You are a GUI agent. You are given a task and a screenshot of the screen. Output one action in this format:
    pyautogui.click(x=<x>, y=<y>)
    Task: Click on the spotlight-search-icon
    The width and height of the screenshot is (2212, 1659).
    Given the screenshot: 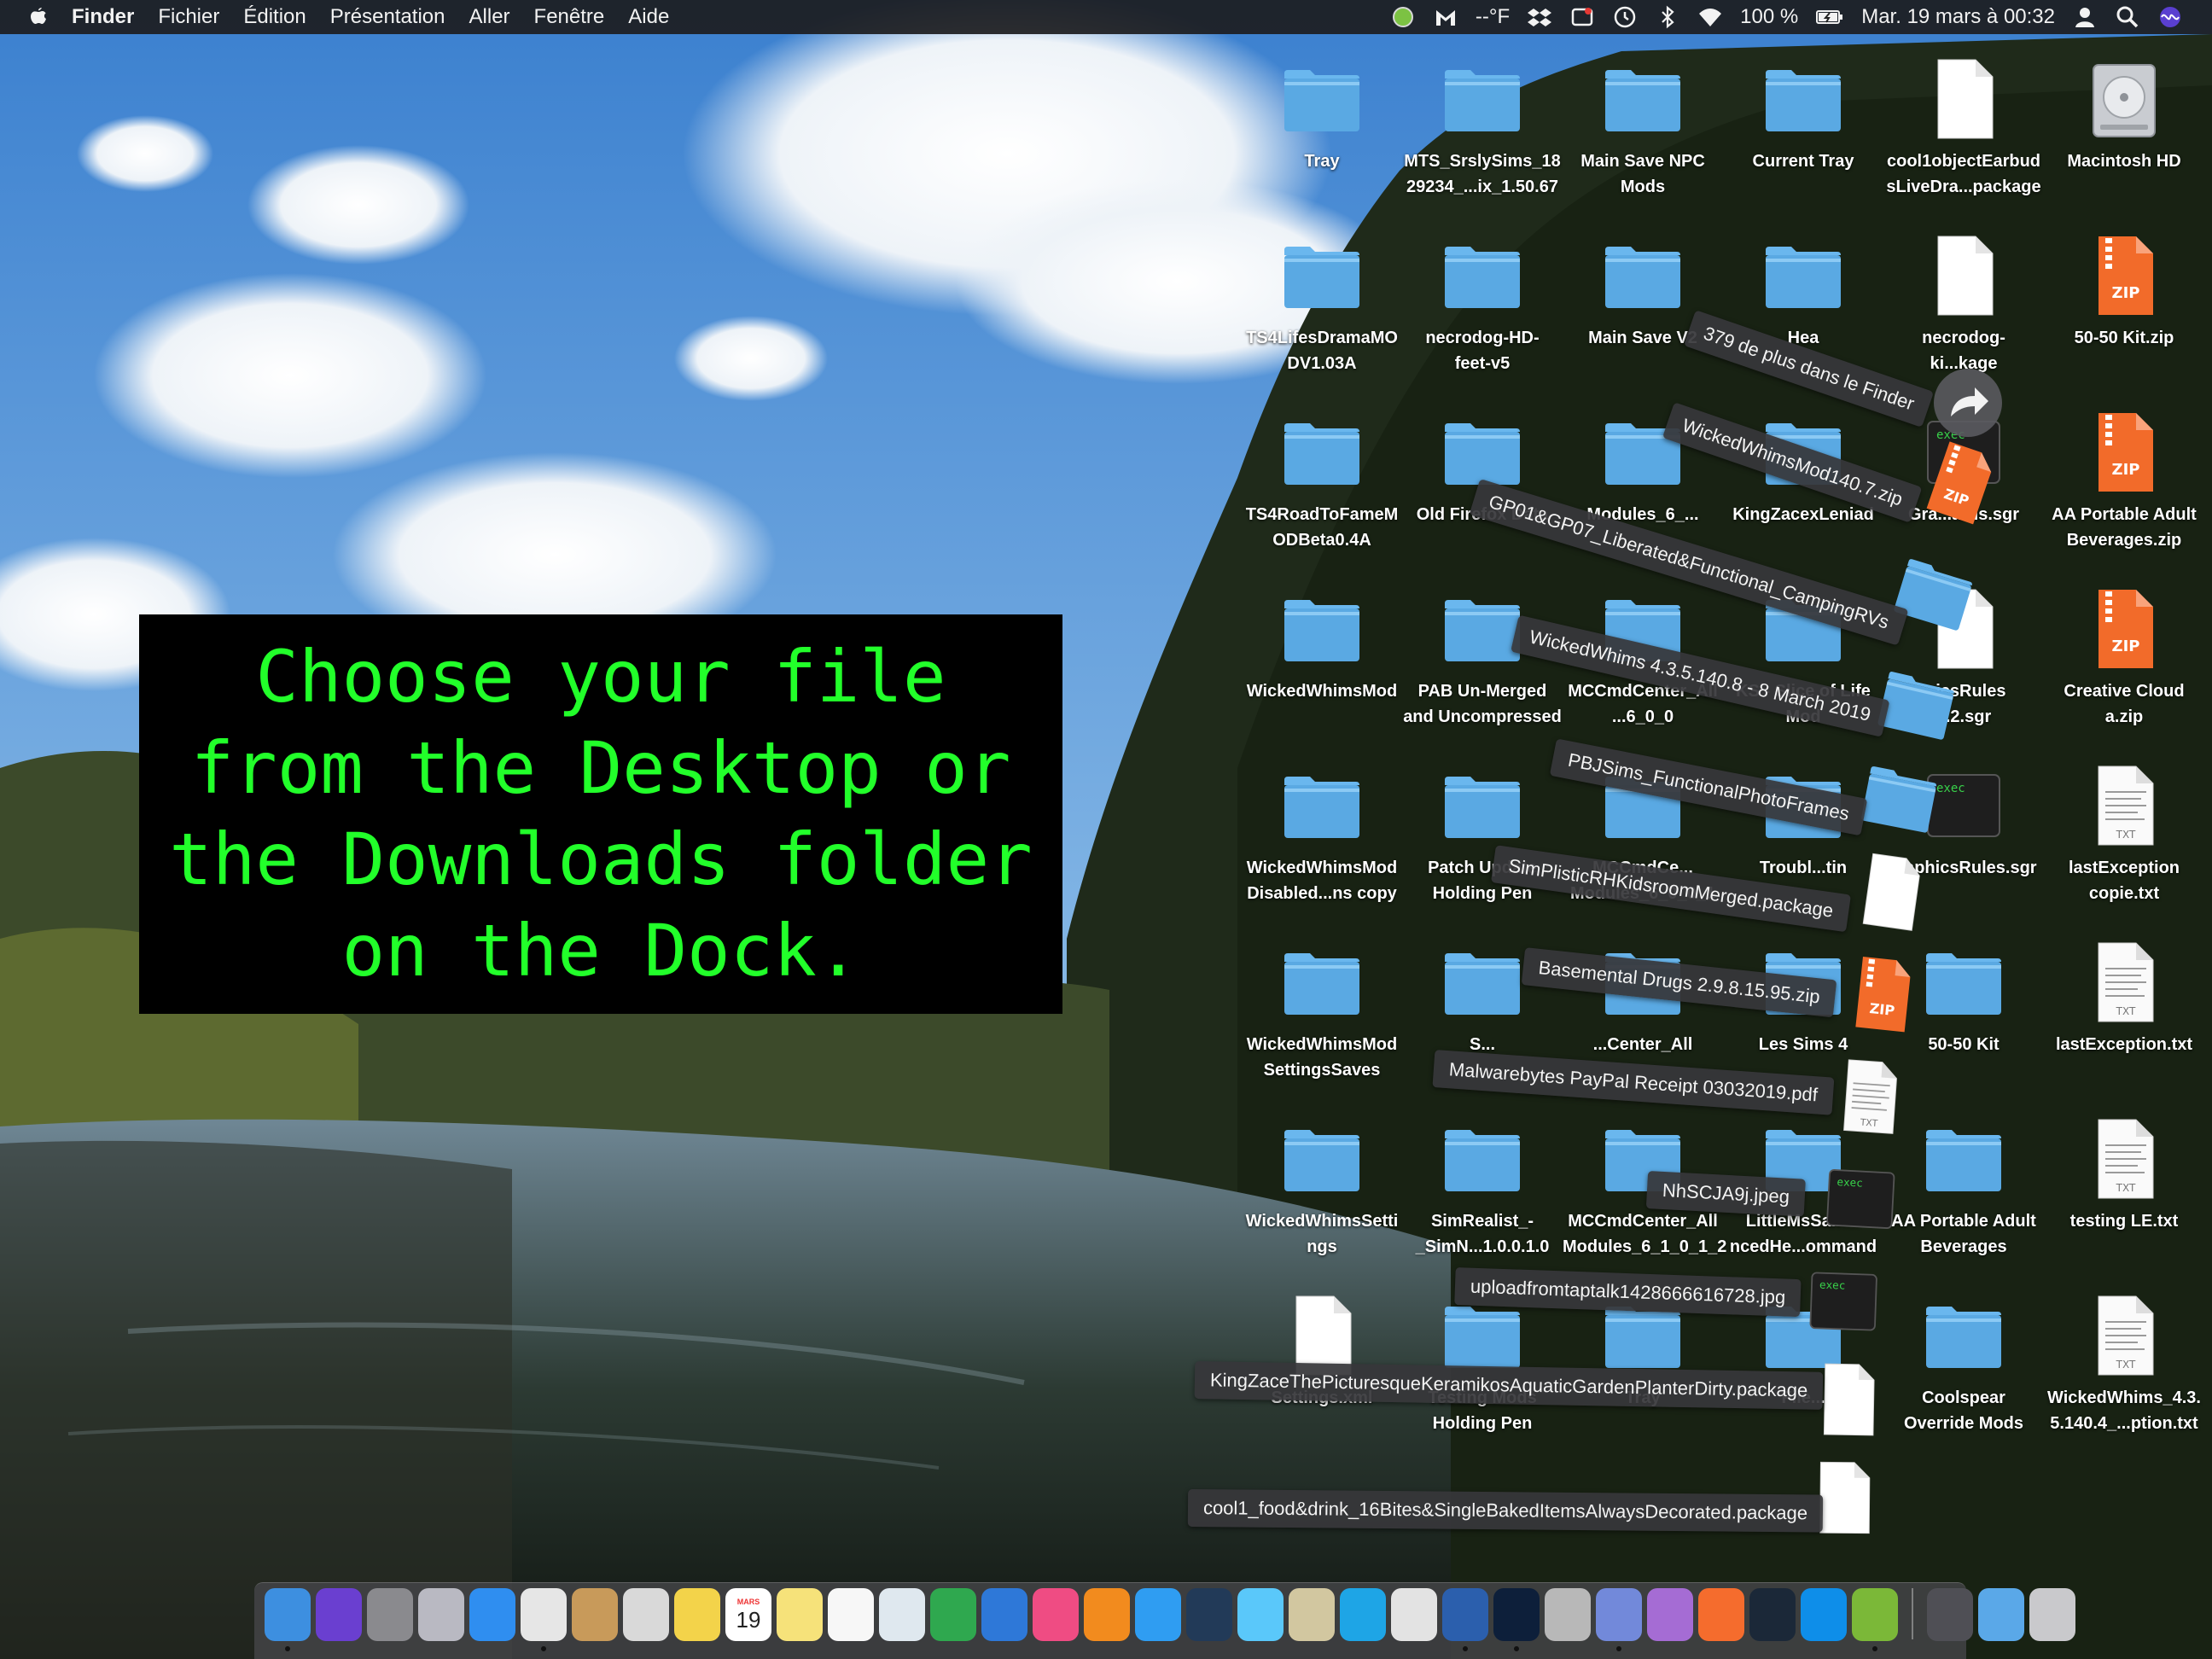 What is the action you would take?
    pyautogui.click(x=2127, y=17)
    